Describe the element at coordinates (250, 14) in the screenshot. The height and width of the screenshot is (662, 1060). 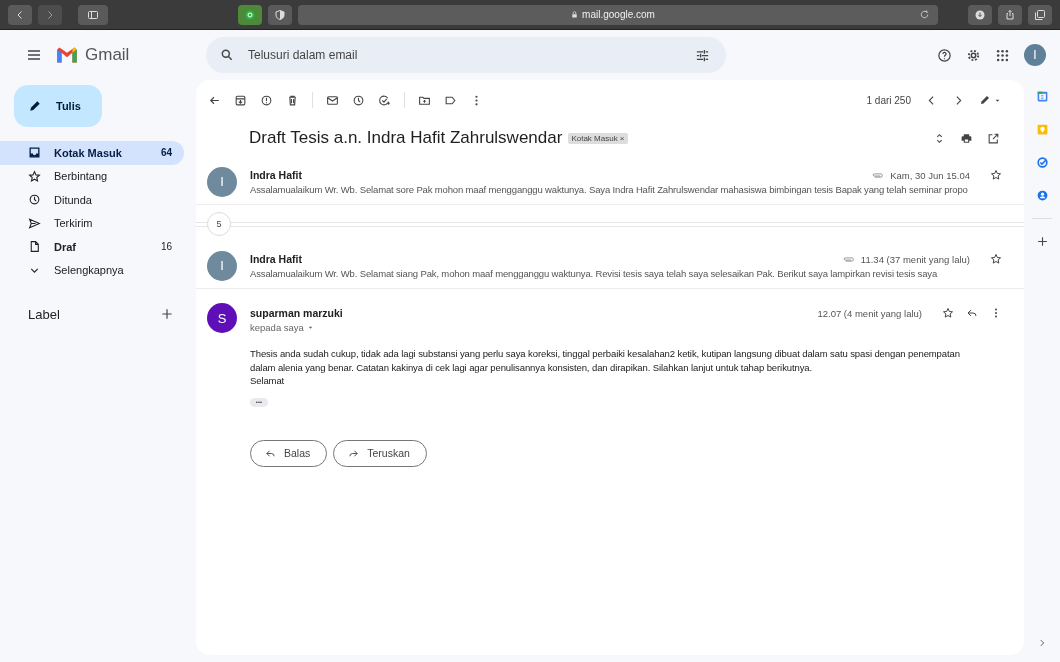
I see `extension-icon` at that location.